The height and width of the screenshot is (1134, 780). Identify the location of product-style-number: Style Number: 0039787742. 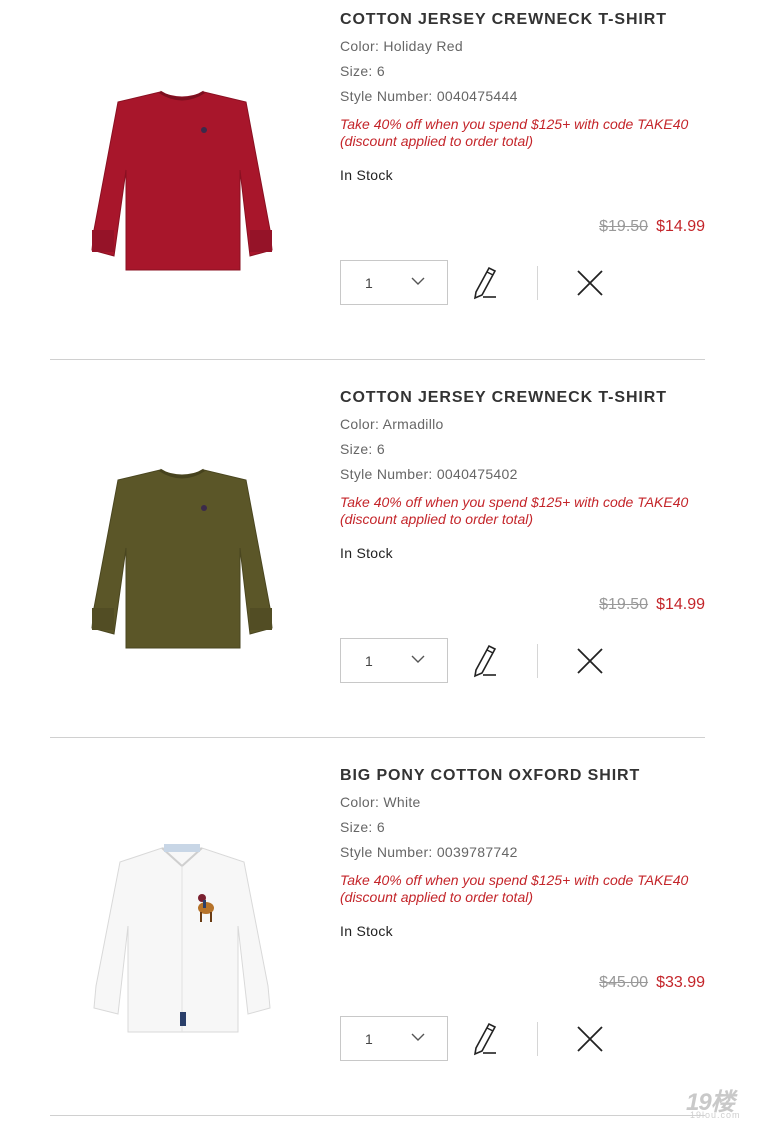
(429, 852).